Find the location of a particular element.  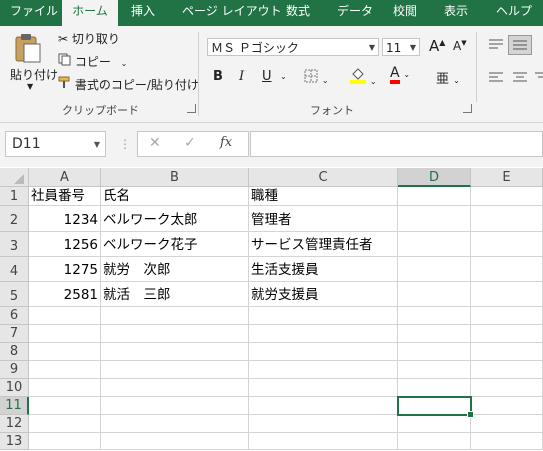

align-top-button is located at coordinates (496, 46).